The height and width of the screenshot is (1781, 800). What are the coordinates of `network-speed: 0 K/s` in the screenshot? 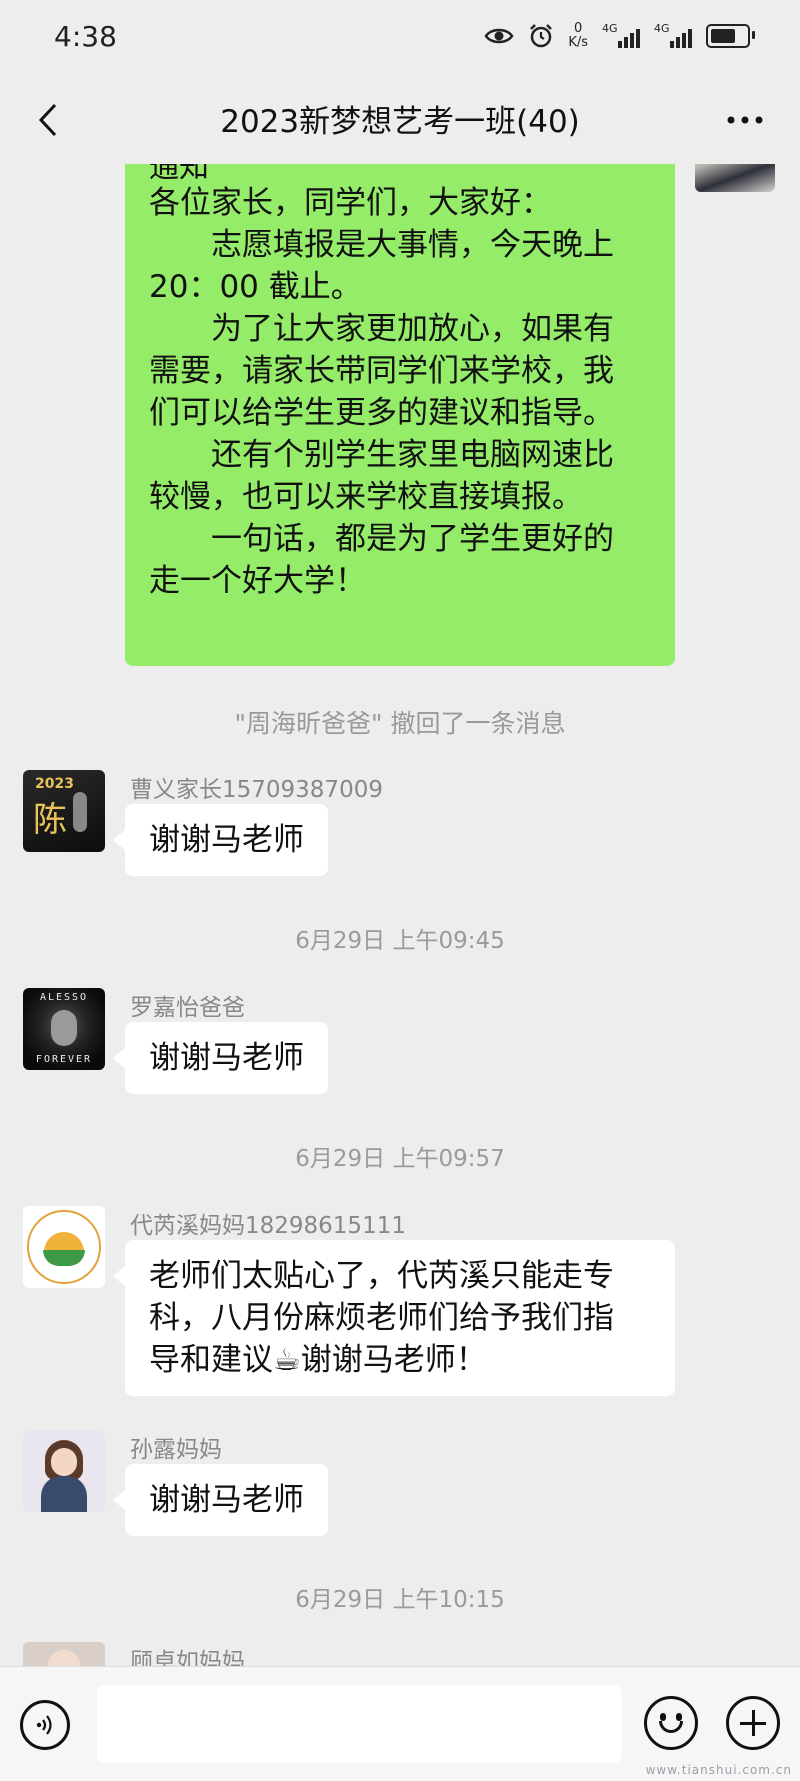 It's located at (578, 36).